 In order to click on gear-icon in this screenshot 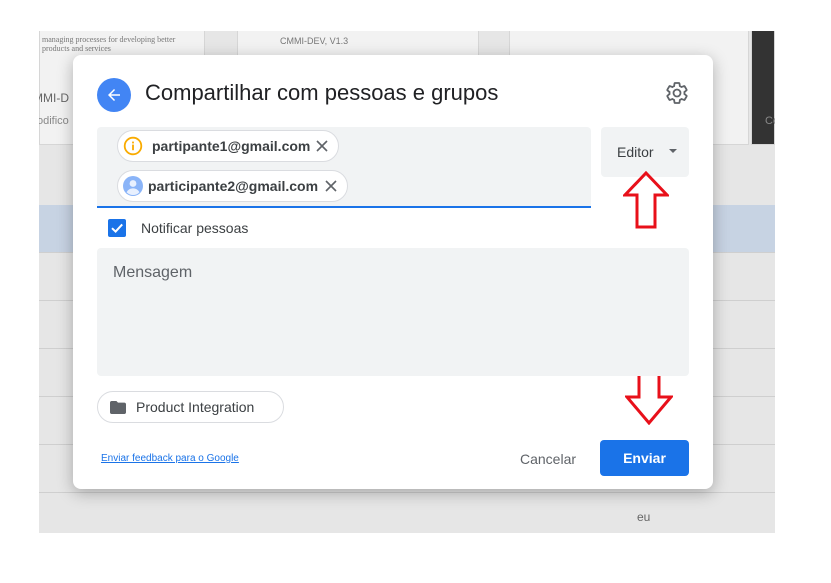, I will do `click(677, 93)`.